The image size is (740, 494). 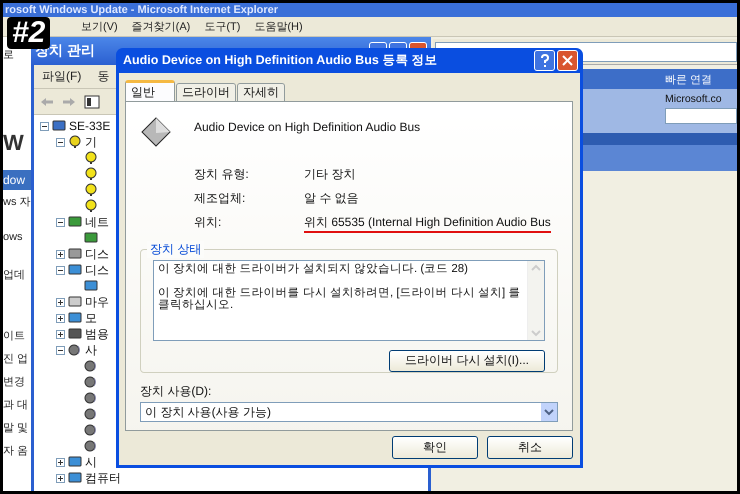 I want to click on group-title: 장치 상태, so click(x=175, y=249).